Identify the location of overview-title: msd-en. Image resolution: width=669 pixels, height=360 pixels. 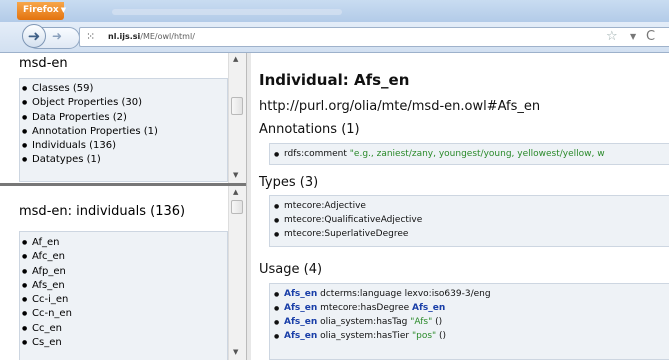
(43, 63).